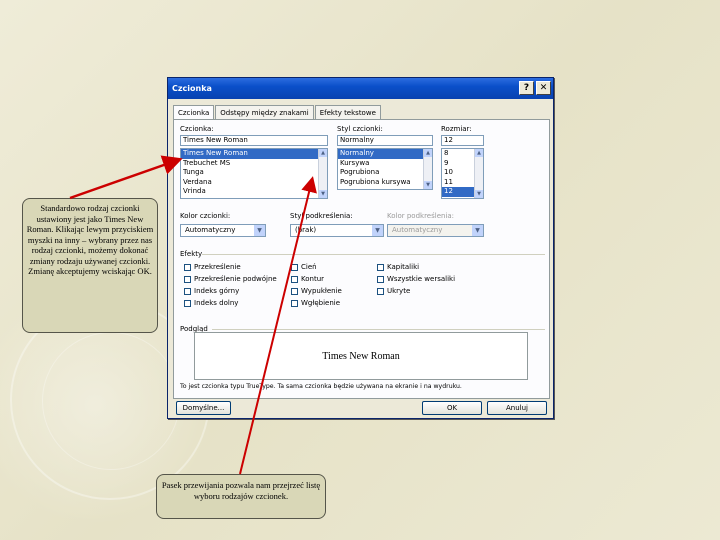  Describe the element at coordinates (230, 279) in the screenshot. I see `double-strikethrough-checkbox: Przekreślenie podwójne` at that location.